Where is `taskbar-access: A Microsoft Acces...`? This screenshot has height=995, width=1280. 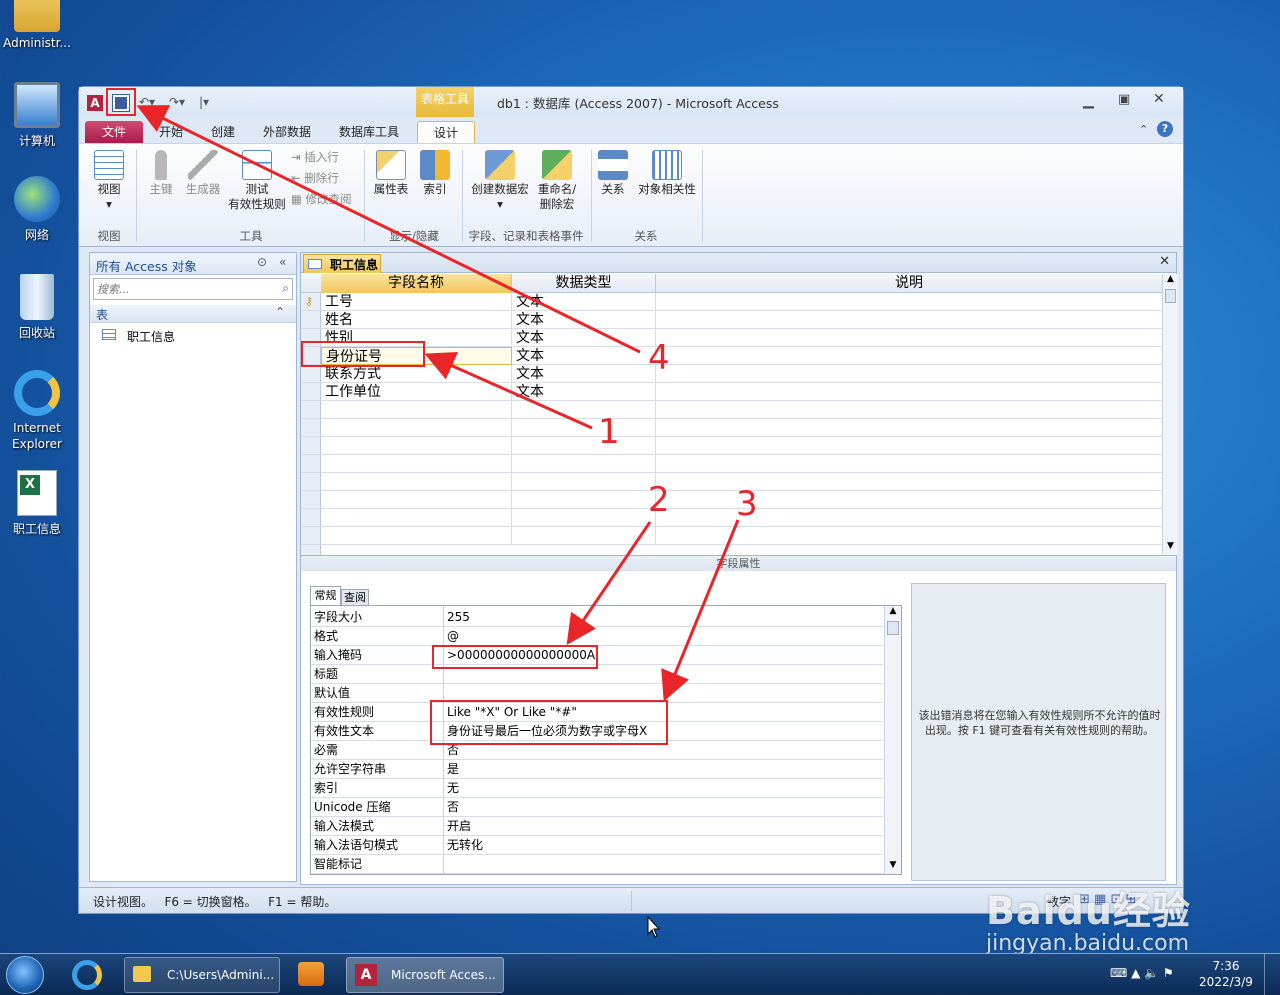 taskbar-access: A Microsoft Acces... is located at coordinates (425, 975).